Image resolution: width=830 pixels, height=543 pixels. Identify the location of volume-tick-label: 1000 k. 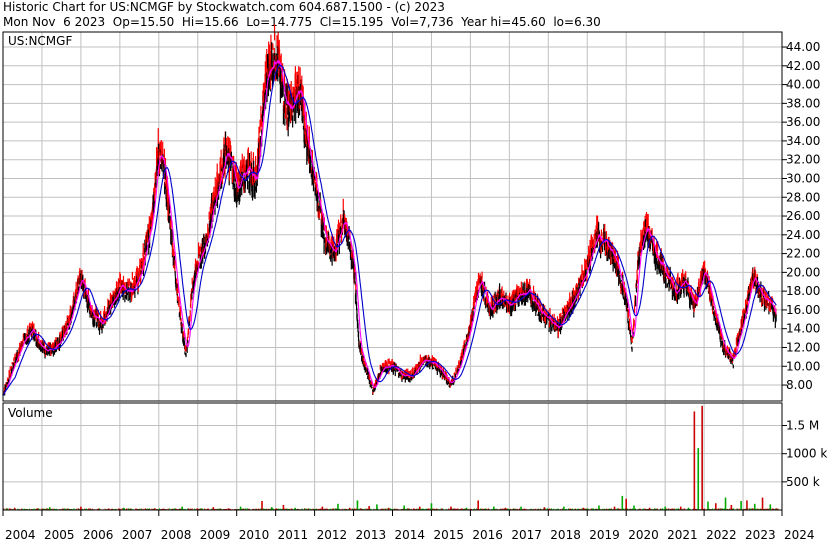
(806, 454).